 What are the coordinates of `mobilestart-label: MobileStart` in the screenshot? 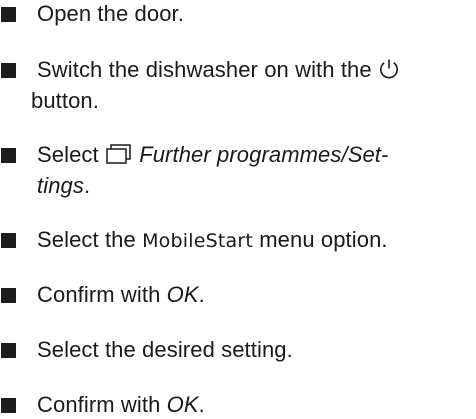 It's located at (198, 241).